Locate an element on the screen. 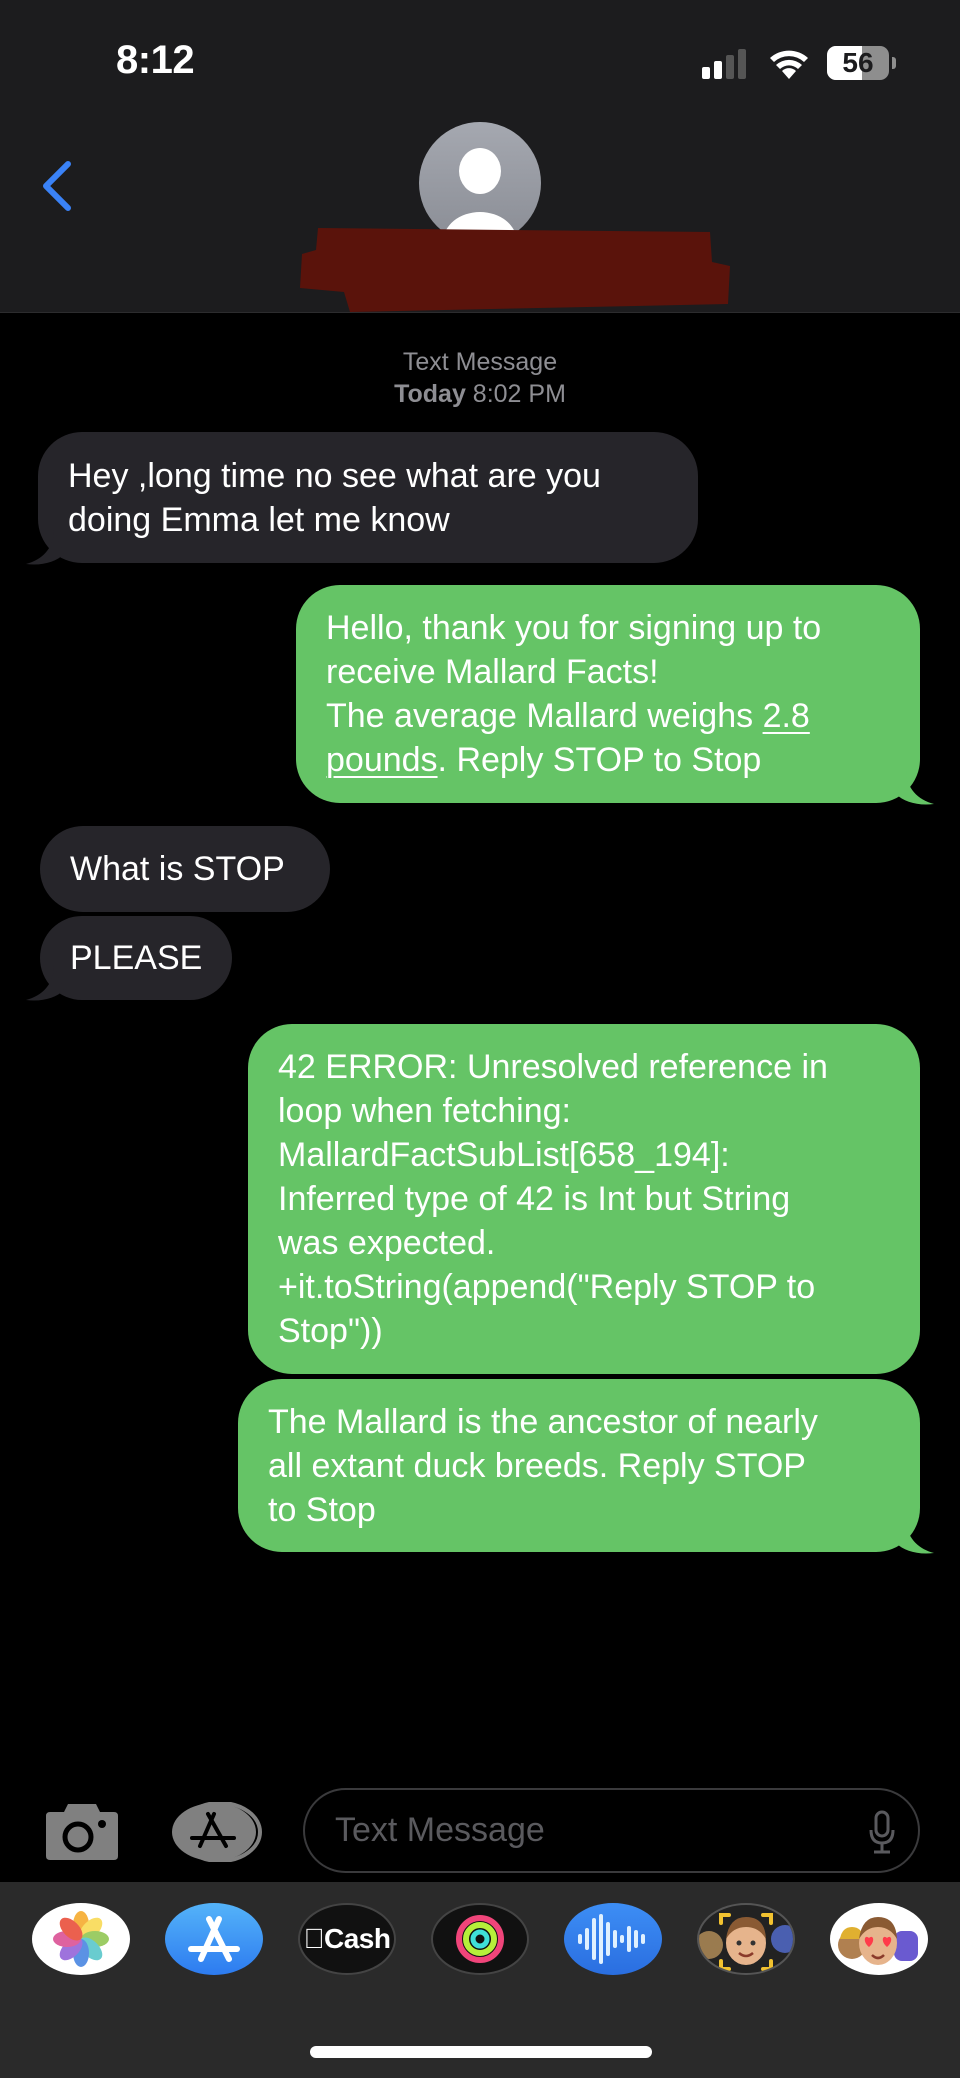 This screenshot has width=960, height=2078. battery-indicator: 56 is located at coordinates (858, 63).